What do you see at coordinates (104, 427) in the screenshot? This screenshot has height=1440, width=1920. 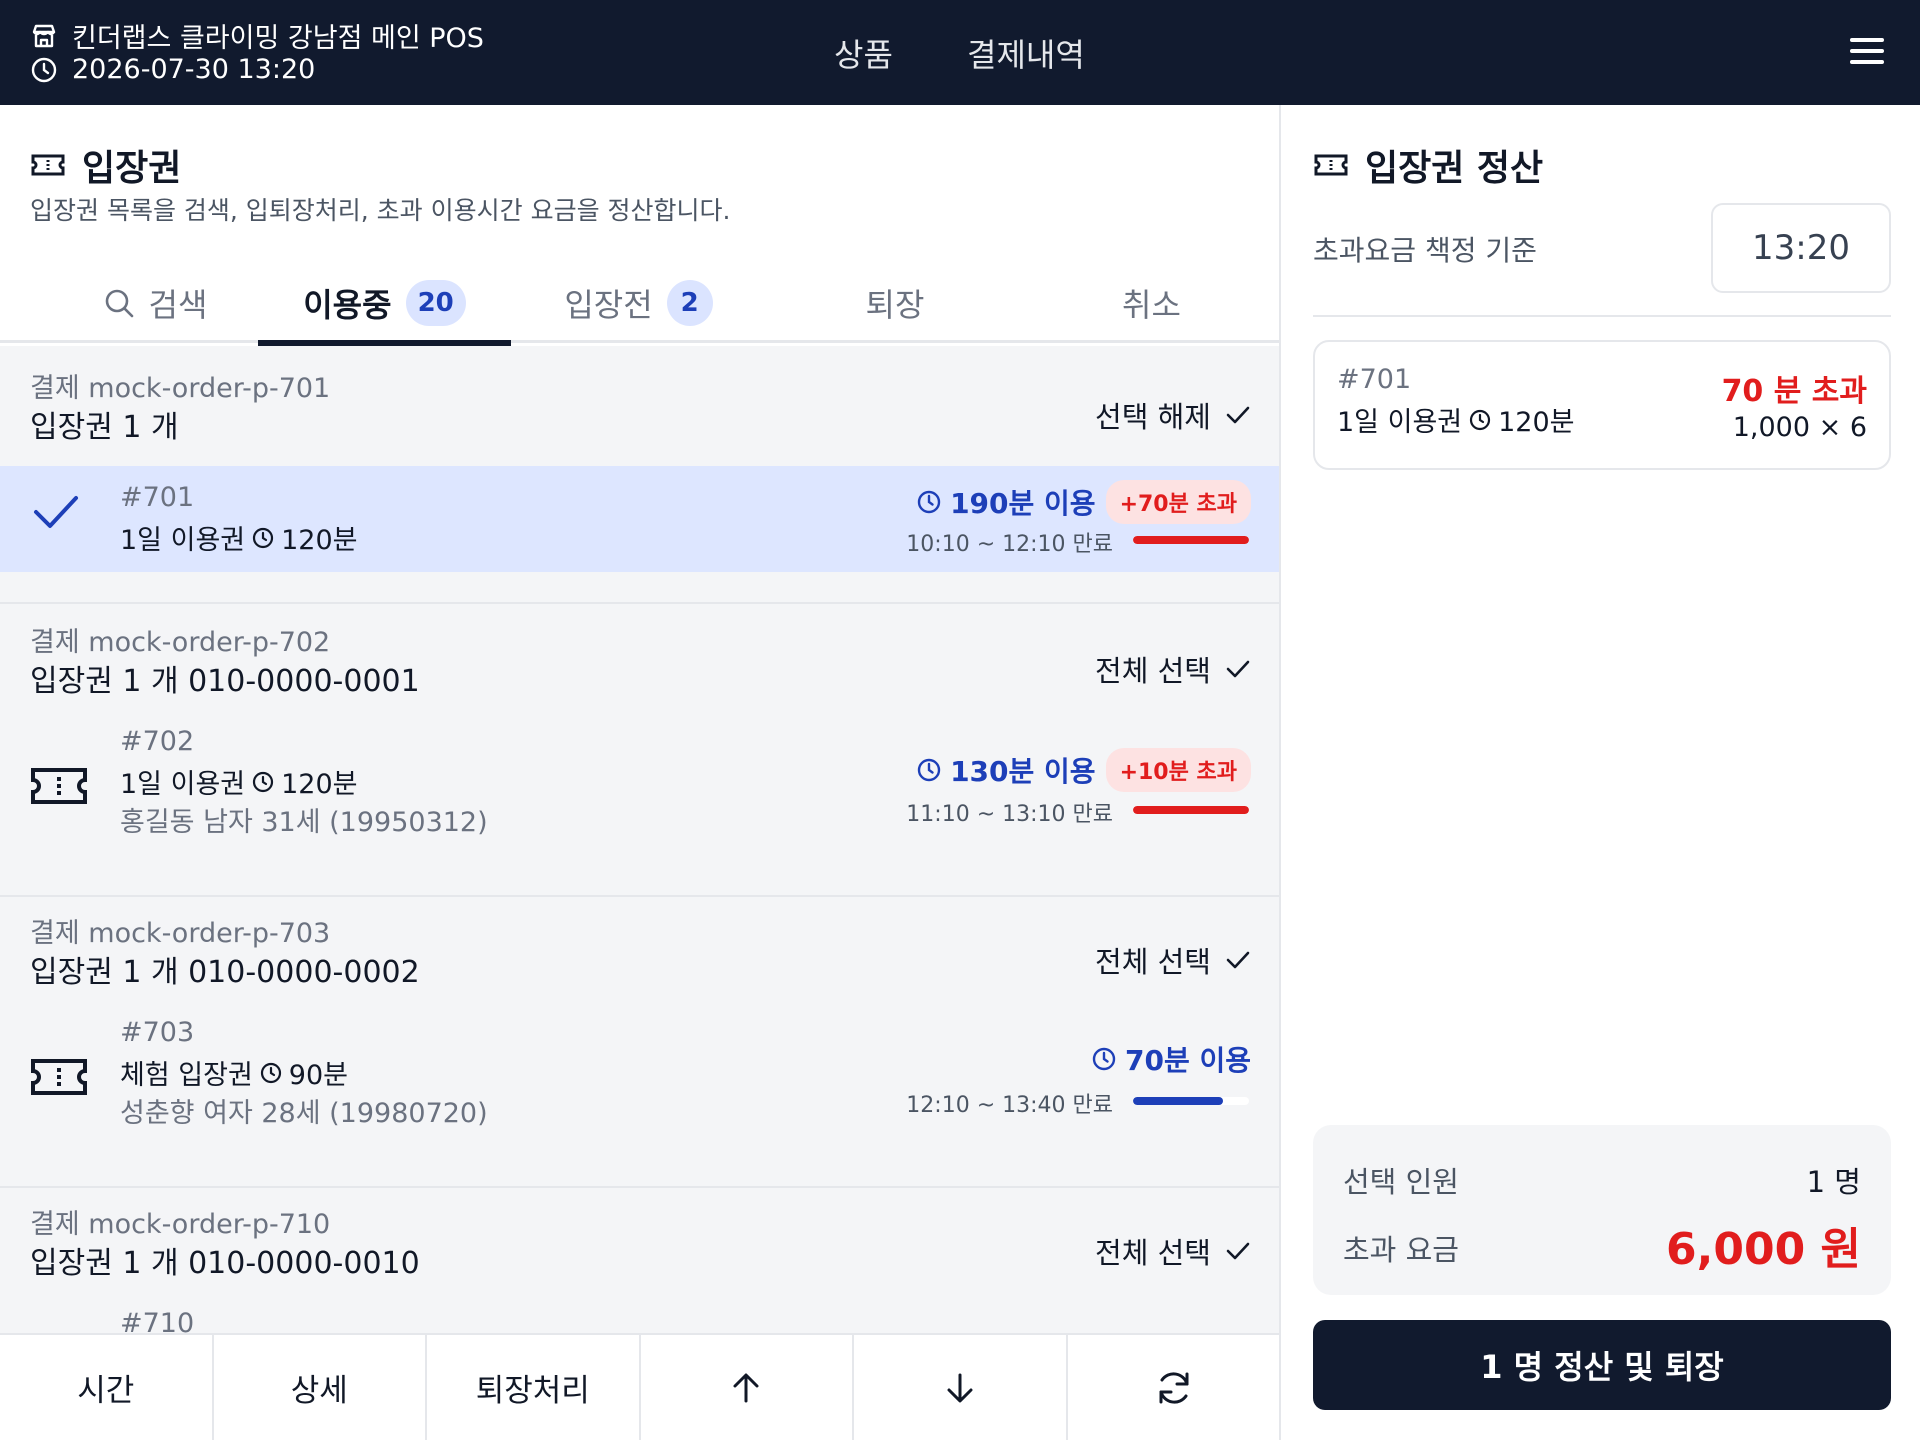 I see `order-summary: 입장권 1 개` at bounding box center [104, 427].